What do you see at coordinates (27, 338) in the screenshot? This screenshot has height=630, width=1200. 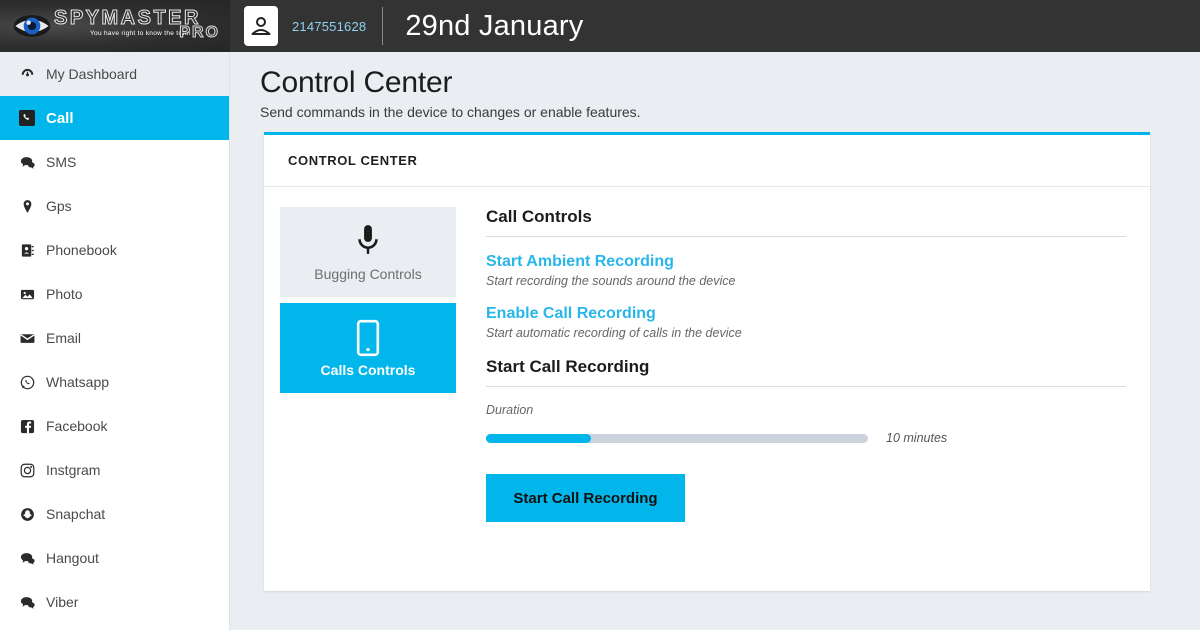 I see `envelope-icon` at bounding box center [27, 338].